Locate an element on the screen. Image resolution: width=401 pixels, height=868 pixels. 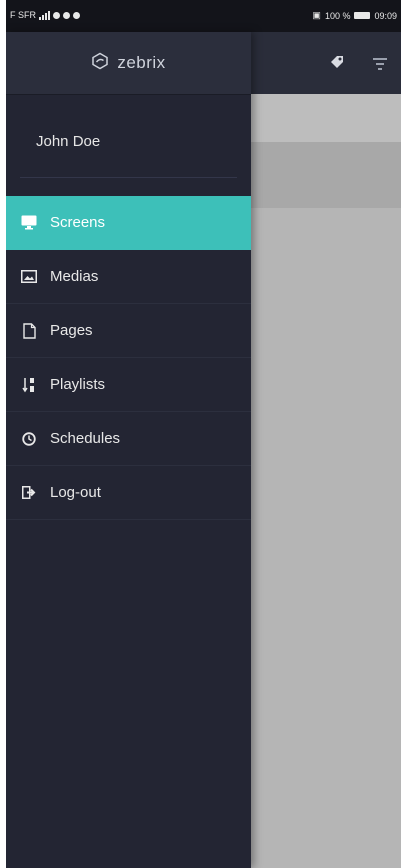
sort-icon is located at coordinates (29, 385).